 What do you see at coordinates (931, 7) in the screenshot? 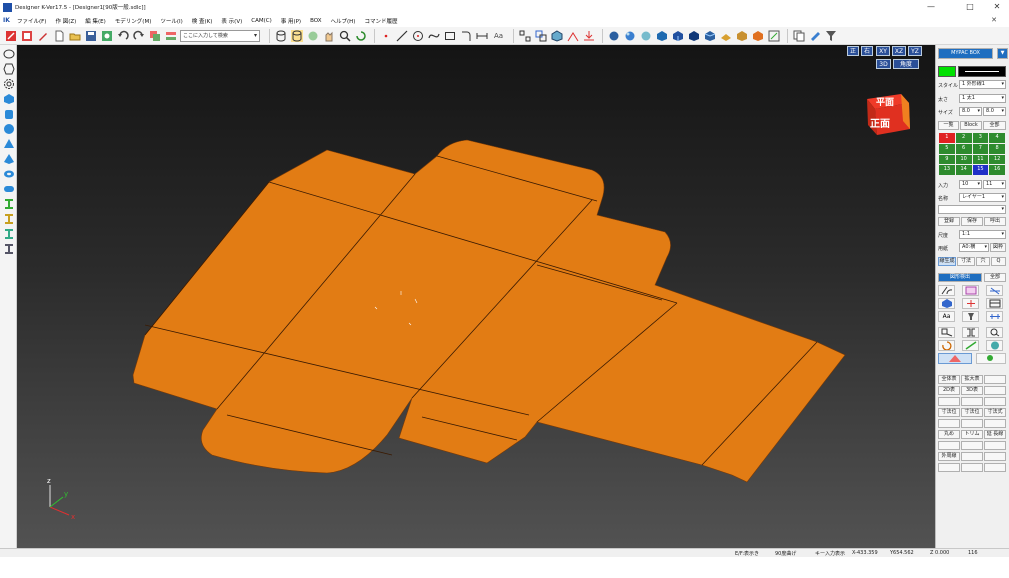
I see `minimize-button: —` at bounding box center [931, 7].